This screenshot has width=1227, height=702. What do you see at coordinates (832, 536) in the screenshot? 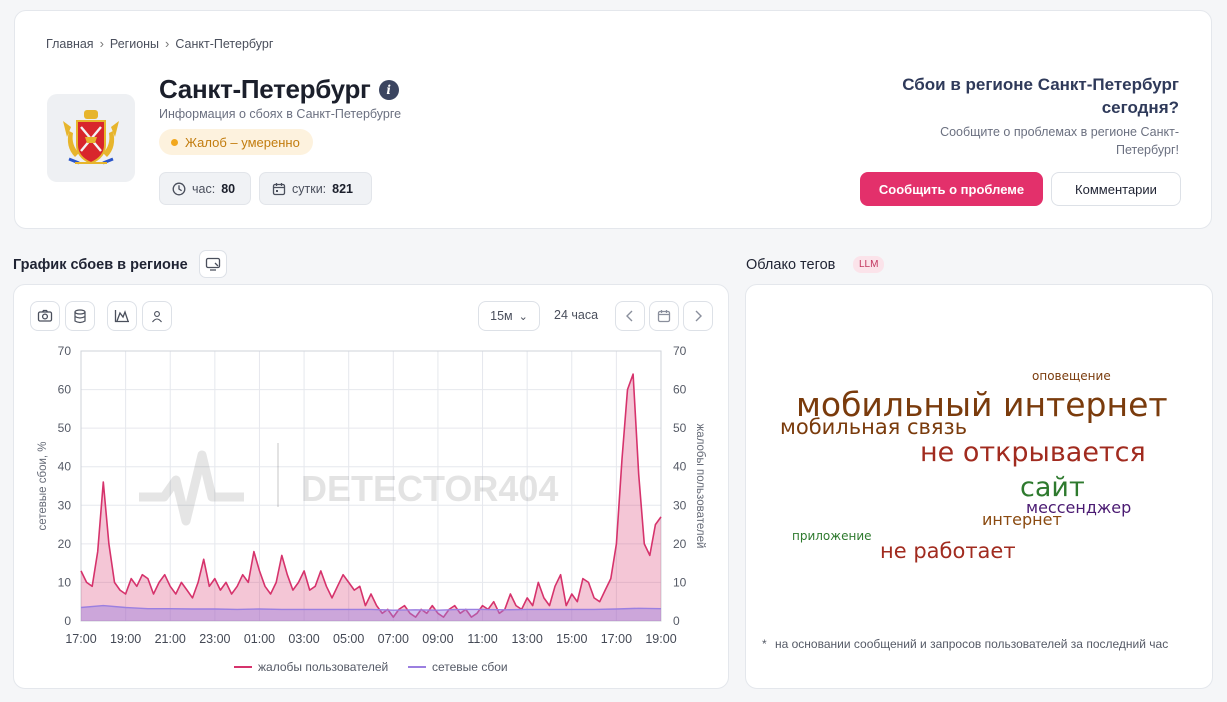
I see `tag-item: приложение` at bounding box center [832, 536].